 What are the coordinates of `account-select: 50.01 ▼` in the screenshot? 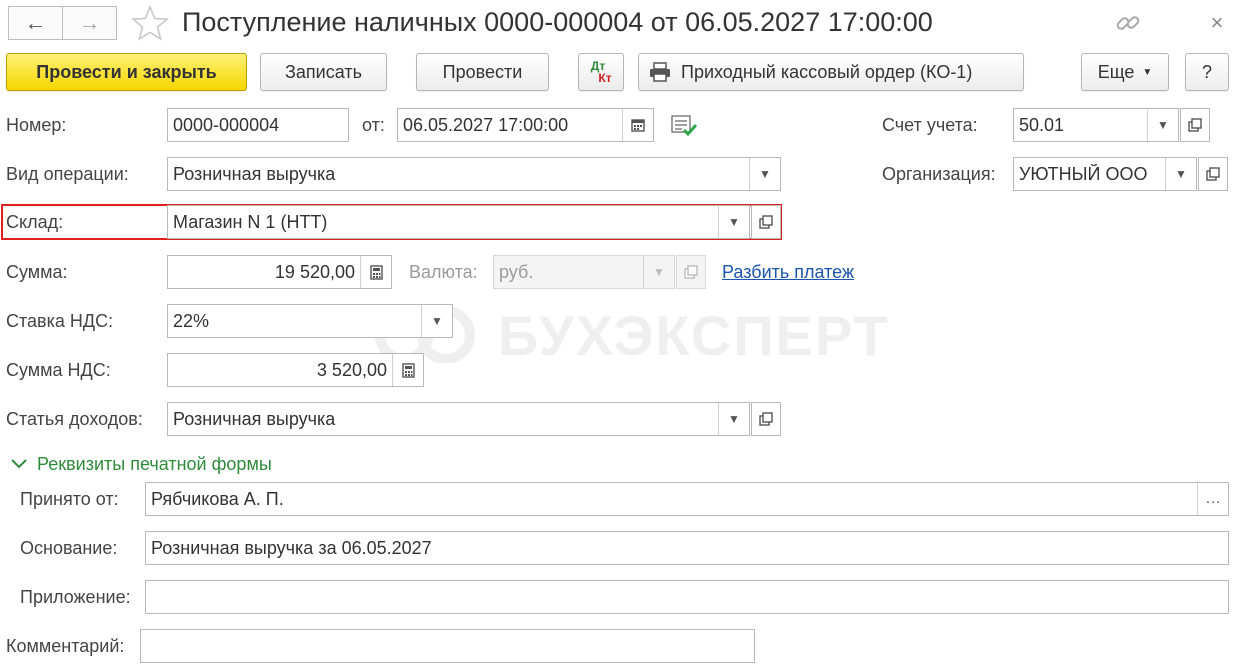 It's located at (1096, 125).